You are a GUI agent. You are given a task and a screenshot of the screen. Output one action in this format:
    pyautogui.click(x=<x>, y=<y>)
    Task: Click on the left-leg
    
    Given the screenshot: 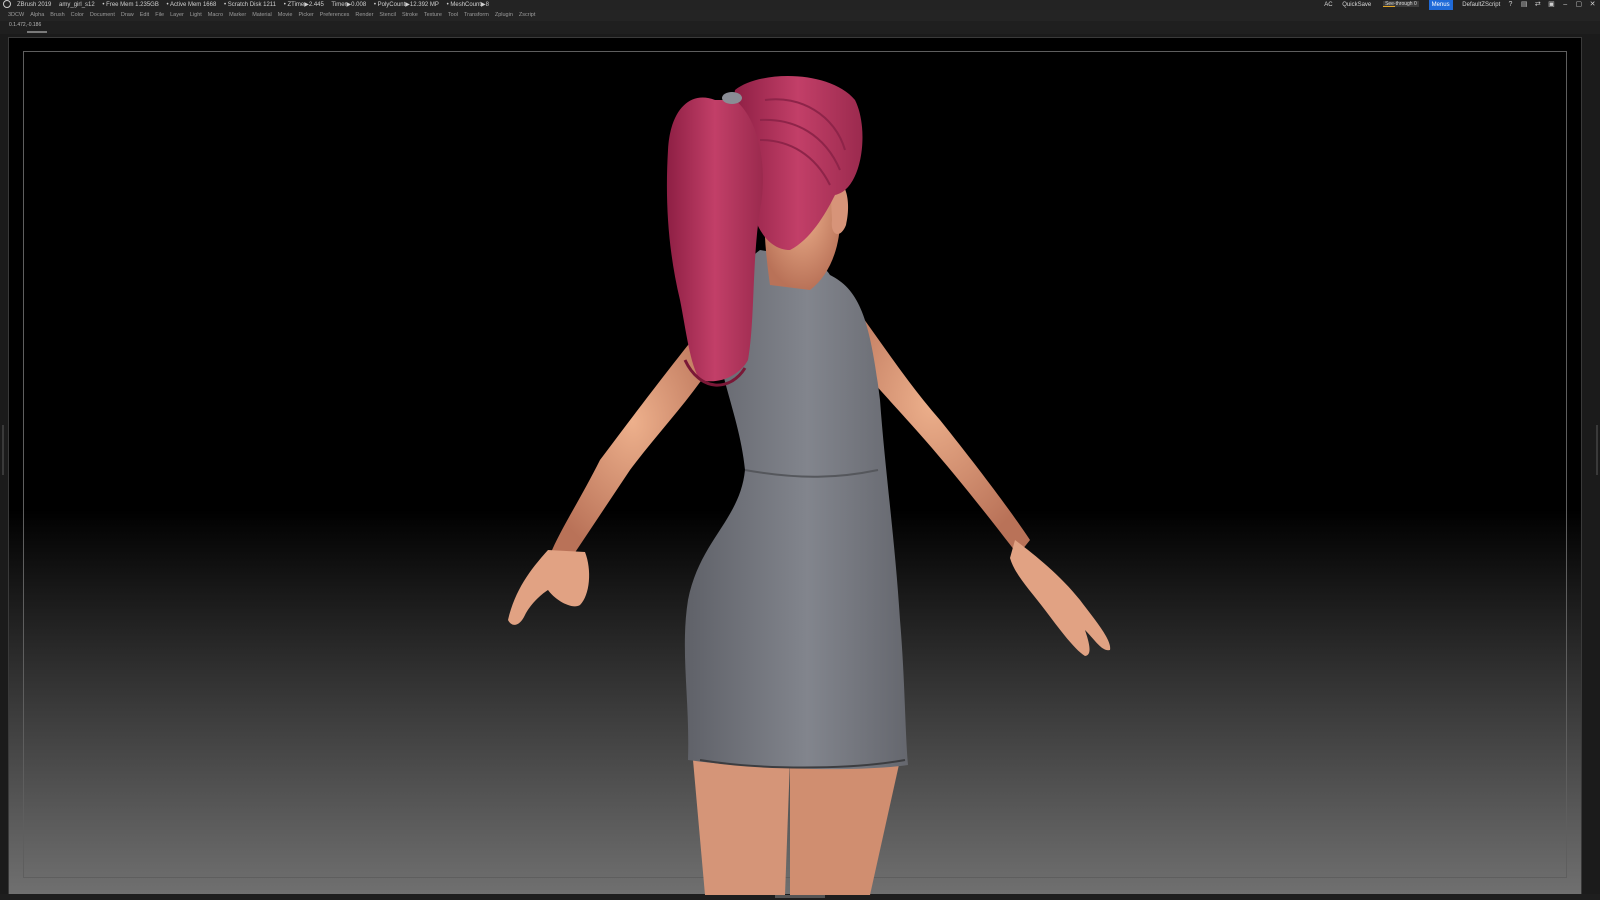 What is the action you would take?
    pyautogui.click(x=741, y=827)
    